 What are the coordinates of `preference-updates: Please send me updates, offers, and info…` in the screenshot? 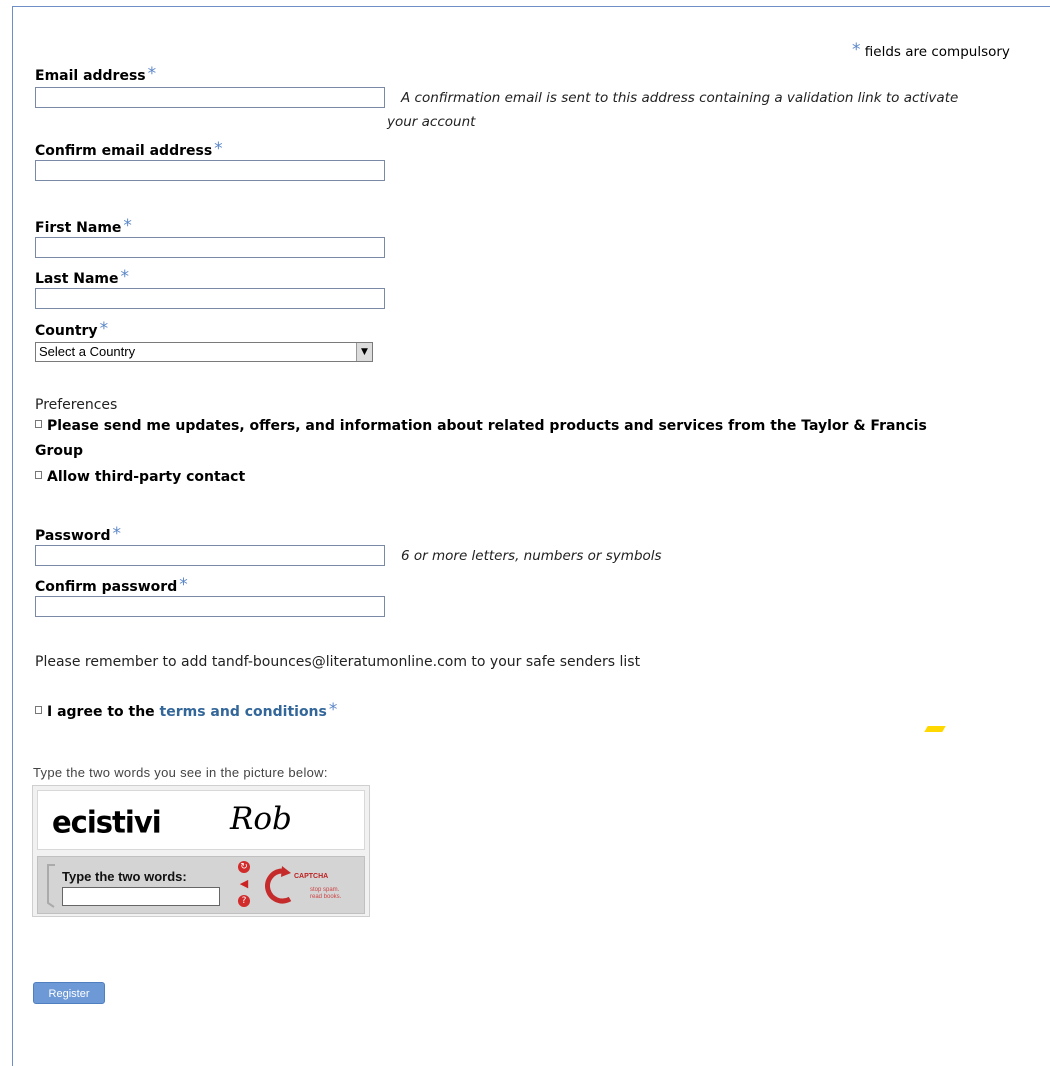 It's located at (535, 426).